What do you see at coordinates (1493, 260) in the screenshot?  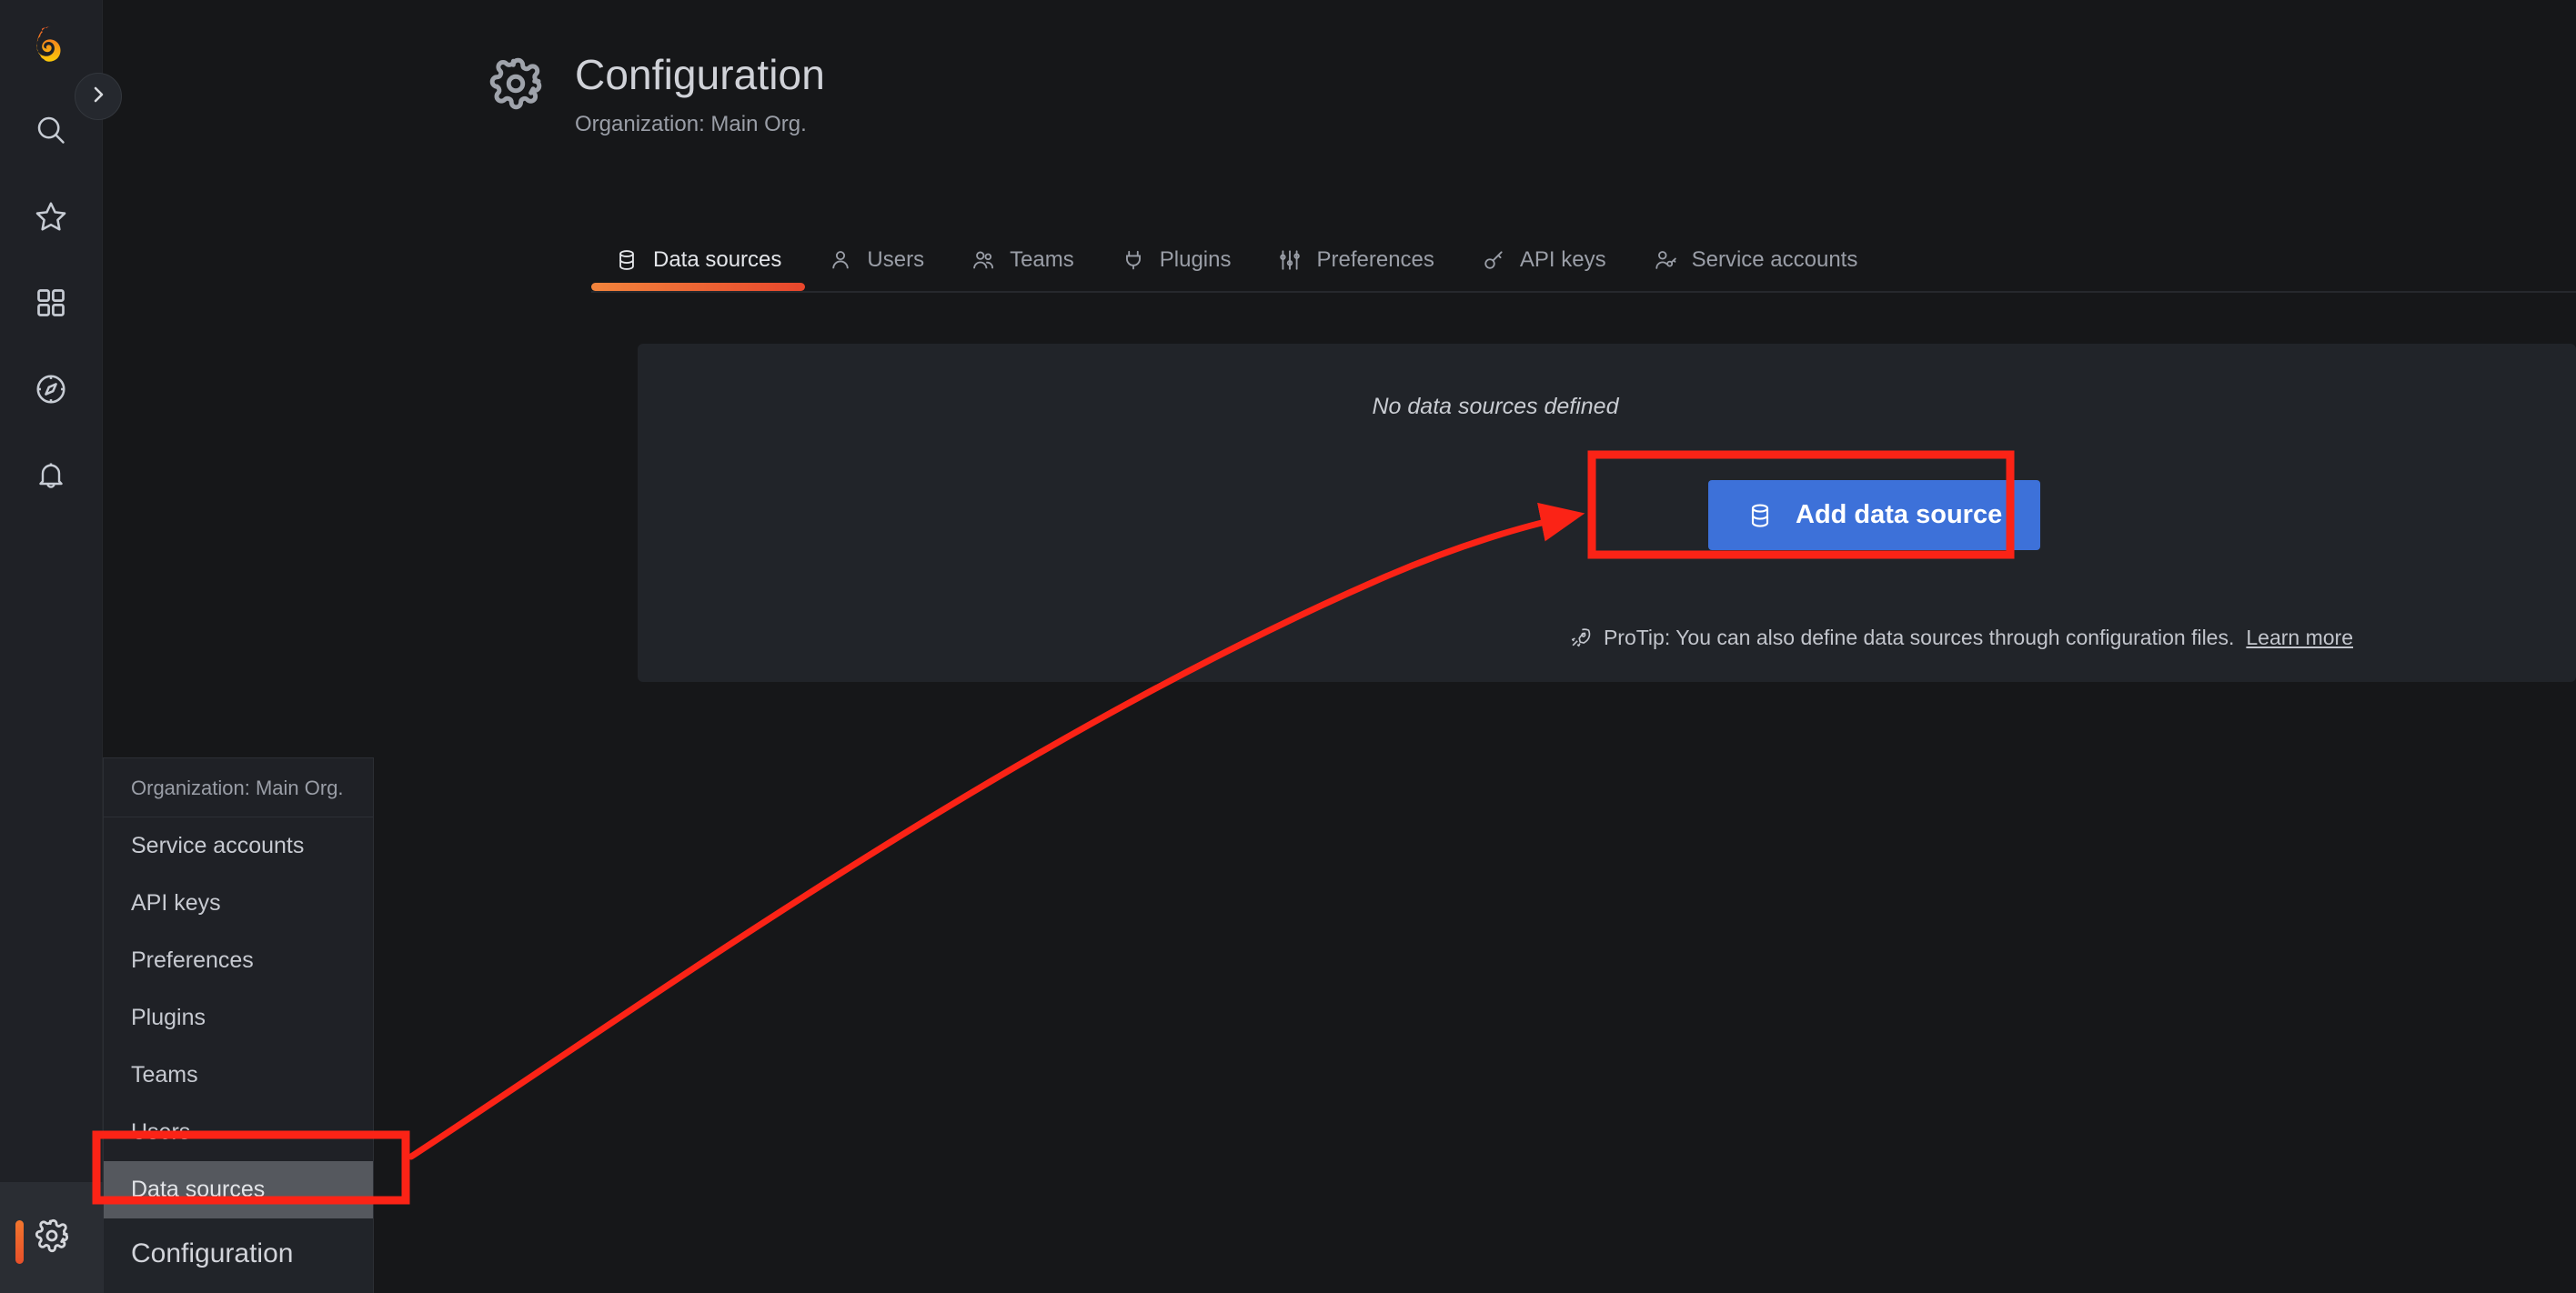 I see `key-icon` at bounding box center [1493, 260].